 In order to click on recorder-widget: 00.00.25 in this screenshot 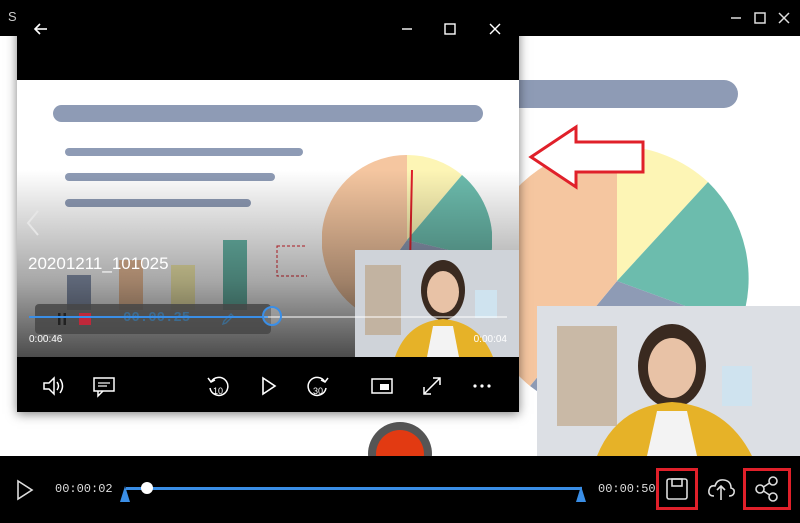, I will do `click(153, 319)`.